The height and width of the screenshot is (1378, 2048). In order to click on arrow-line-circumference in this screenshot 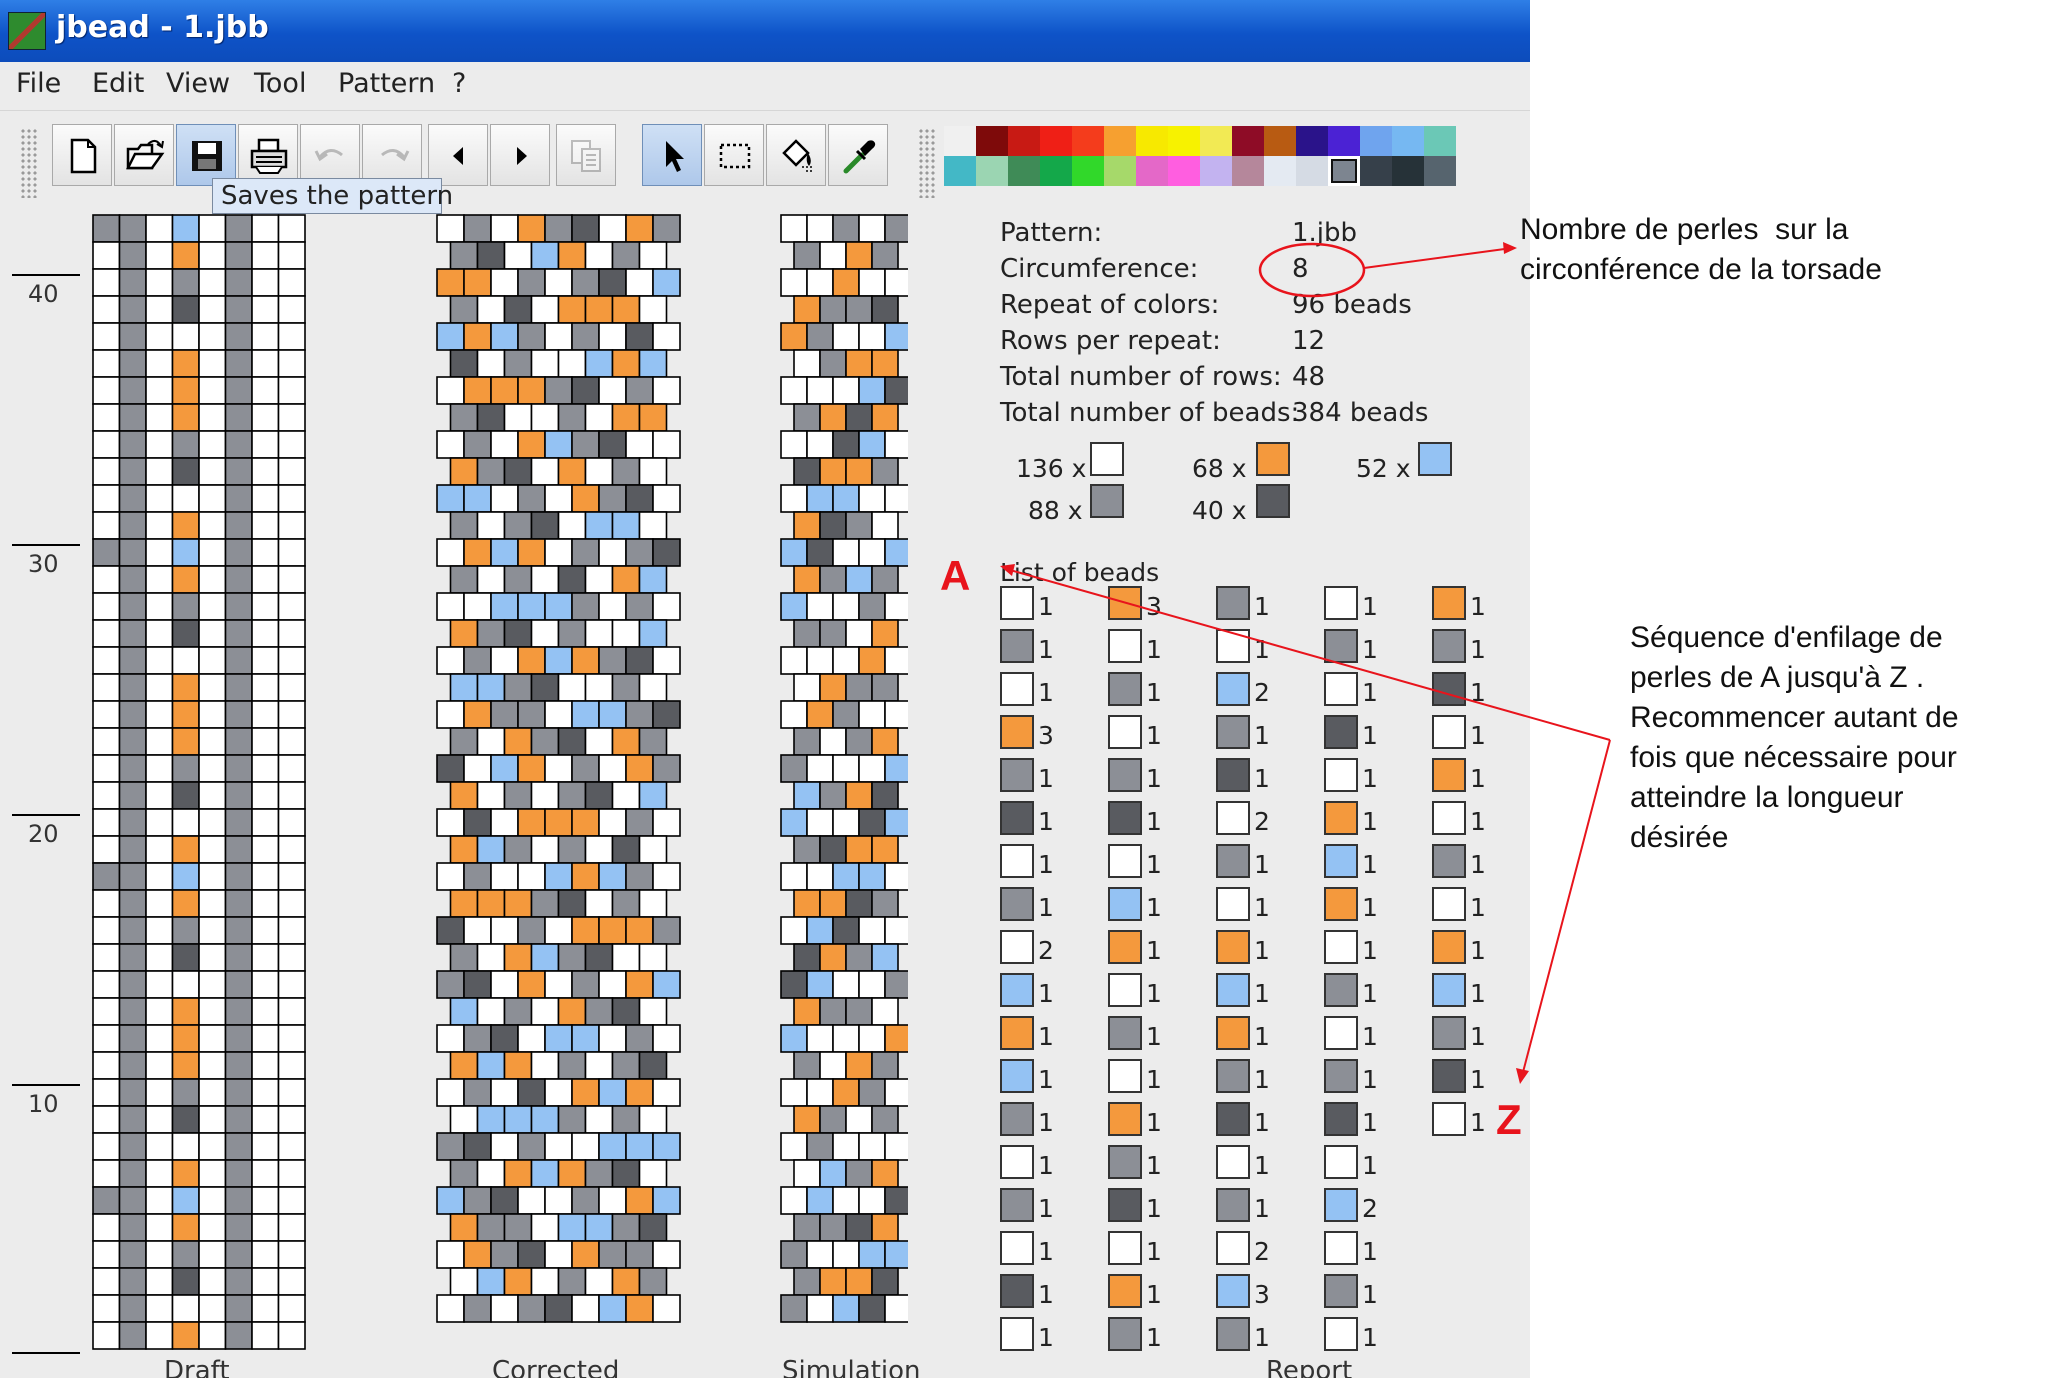, I will do `click(1438, 258)`.